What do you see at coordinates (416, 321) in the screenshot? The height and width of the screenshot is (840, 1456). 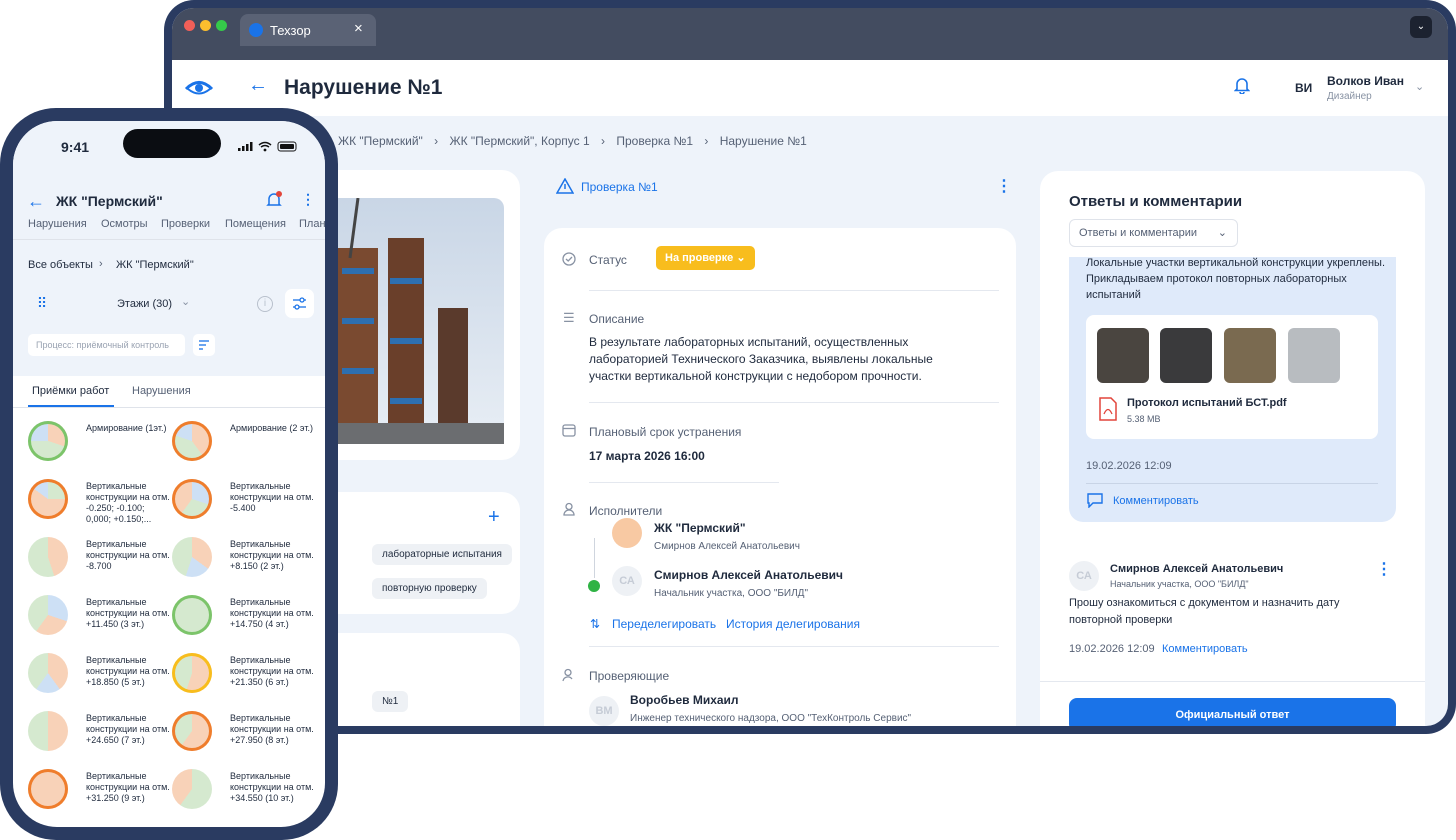 I see `construction-photo` at bounding box center [416, 321].